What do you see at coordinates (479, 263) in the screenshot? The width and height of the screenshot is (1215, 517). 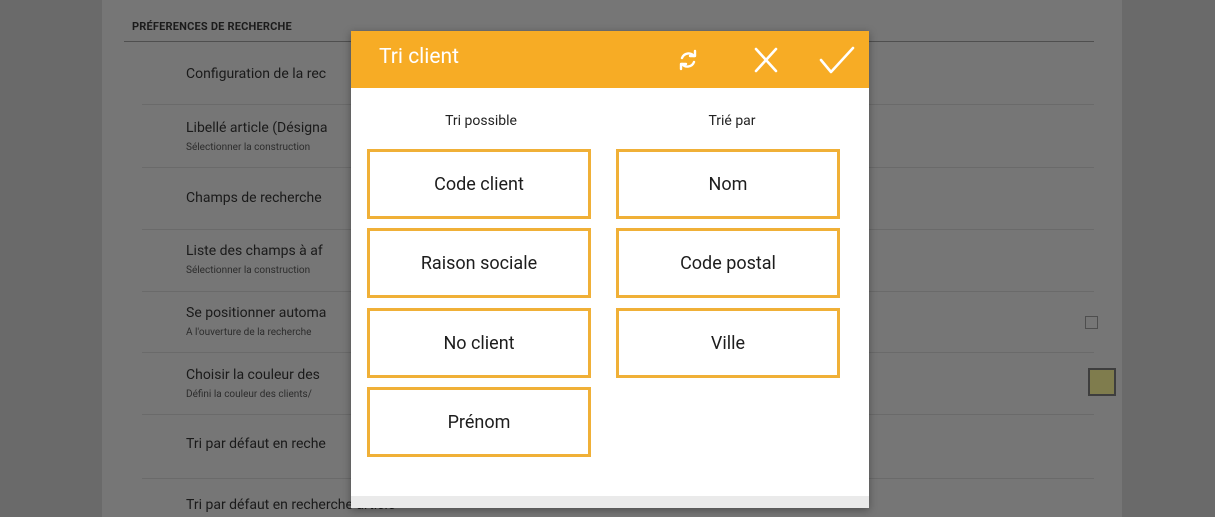 I see `possible-sort-raison-sociale: Raison sociale` at bounding box center [479, 263].